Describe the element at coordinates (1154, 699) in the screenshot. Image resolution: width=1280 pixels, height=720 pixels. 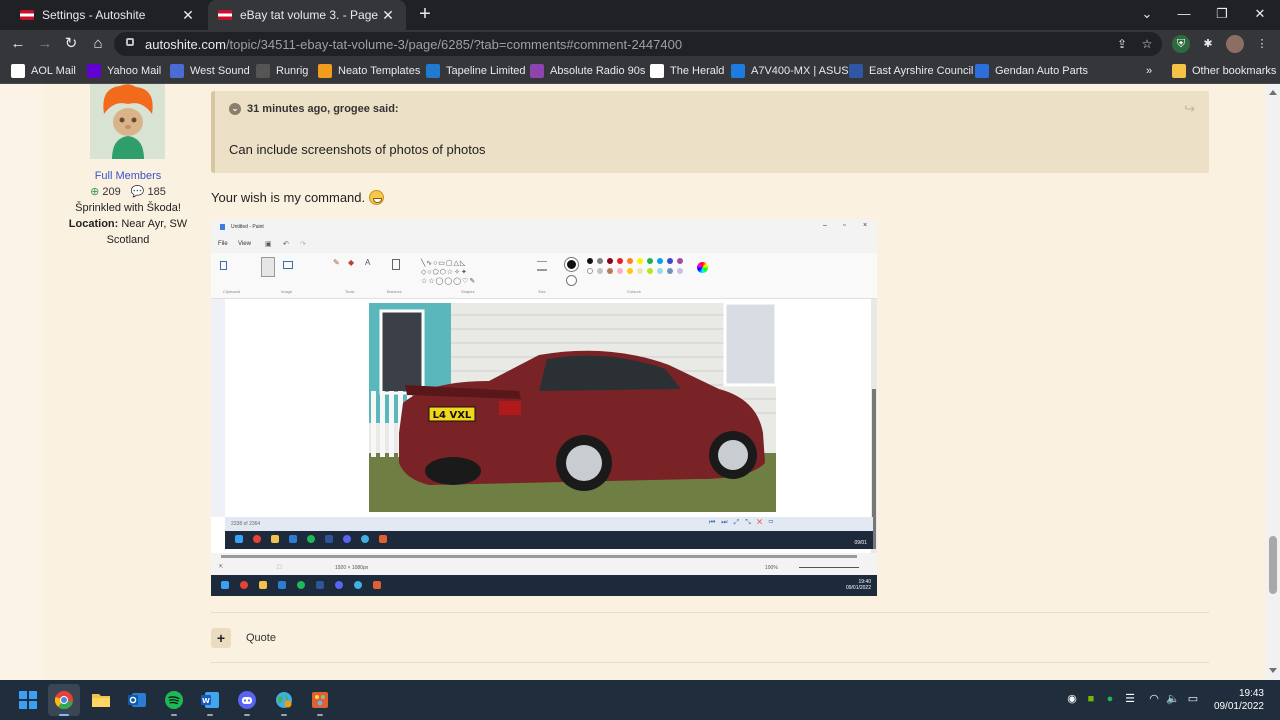
I see `wifi-icon: ◠` at that location.